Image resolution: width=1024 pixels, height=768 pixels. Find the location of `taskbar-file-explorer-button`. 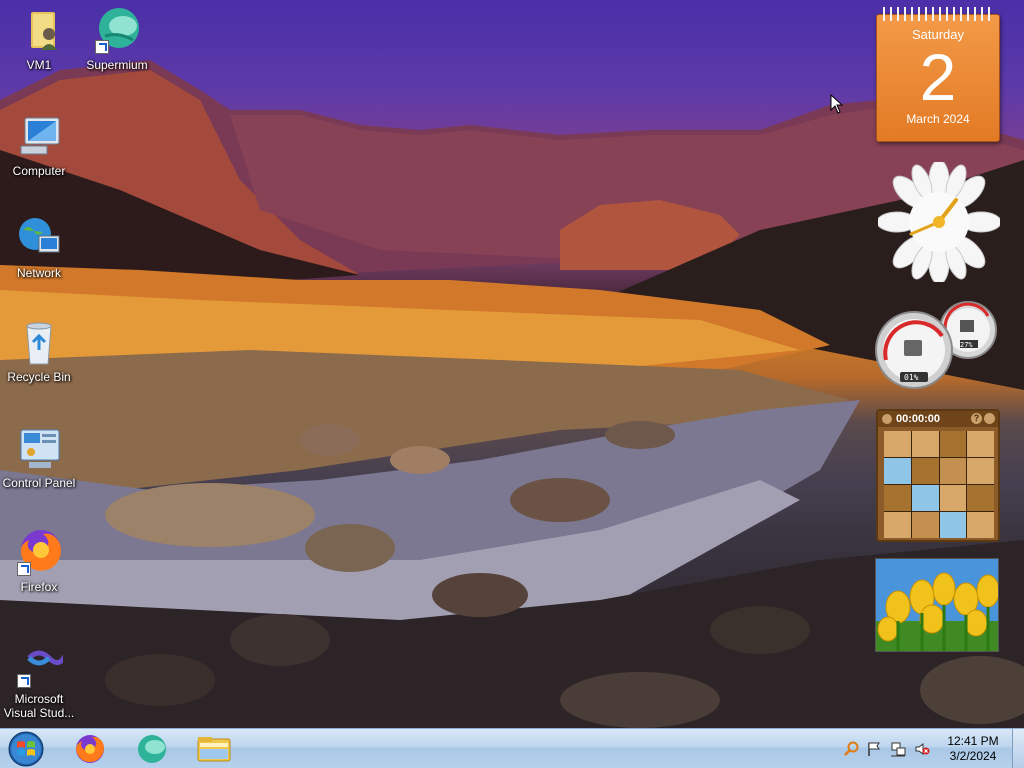

taskbar-file-explorer-button is located at coordinates (214, 749).